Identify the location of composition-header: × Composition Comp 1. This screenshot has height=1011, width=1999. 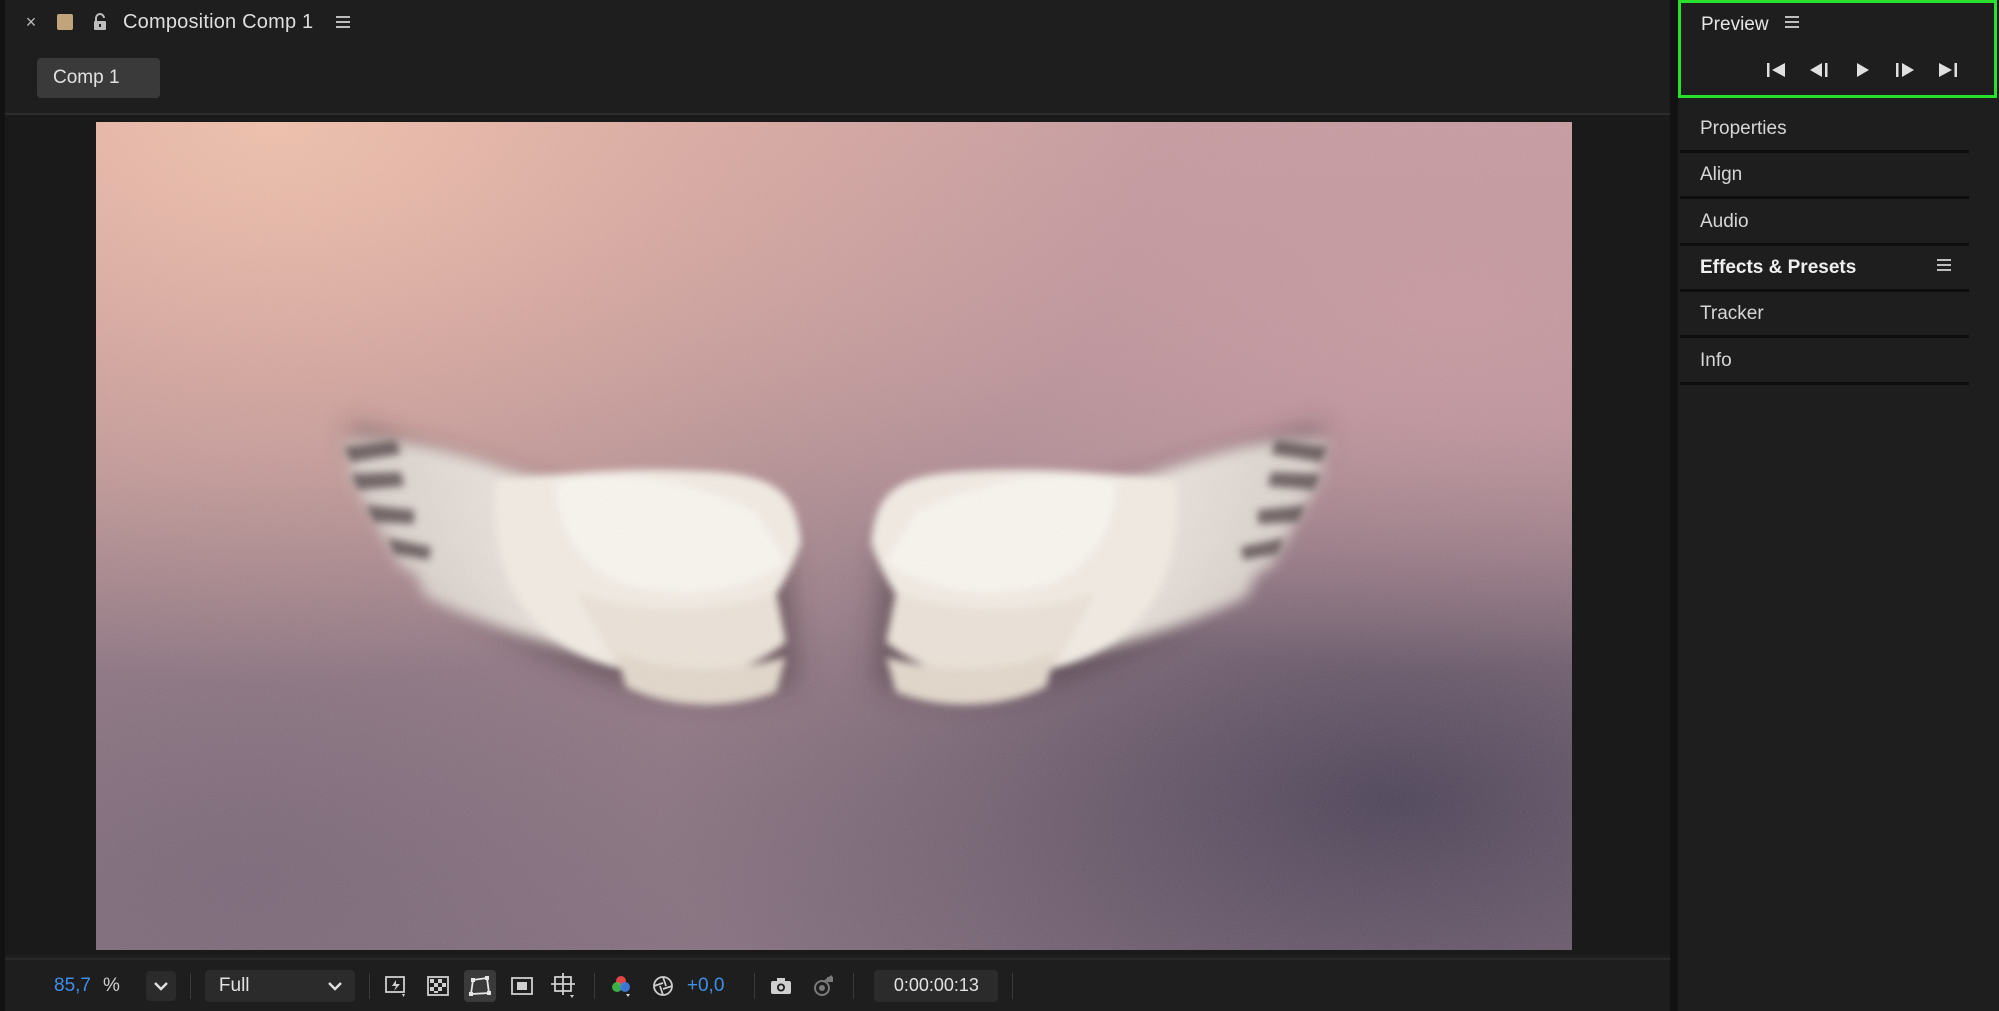
(837, 22).